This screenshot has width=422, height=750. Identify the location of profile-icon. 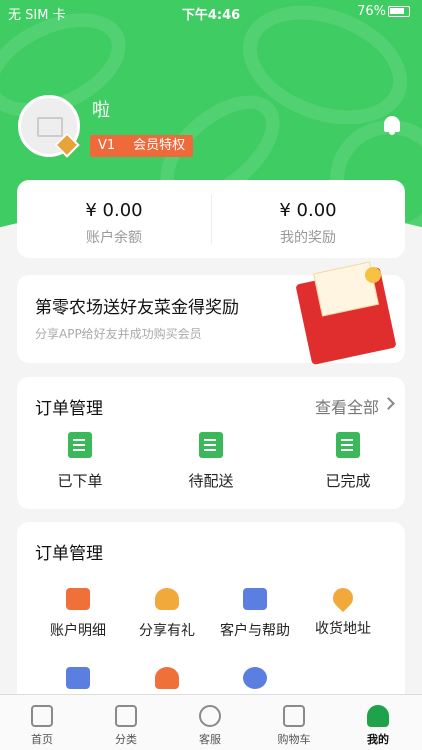
(378, 716).